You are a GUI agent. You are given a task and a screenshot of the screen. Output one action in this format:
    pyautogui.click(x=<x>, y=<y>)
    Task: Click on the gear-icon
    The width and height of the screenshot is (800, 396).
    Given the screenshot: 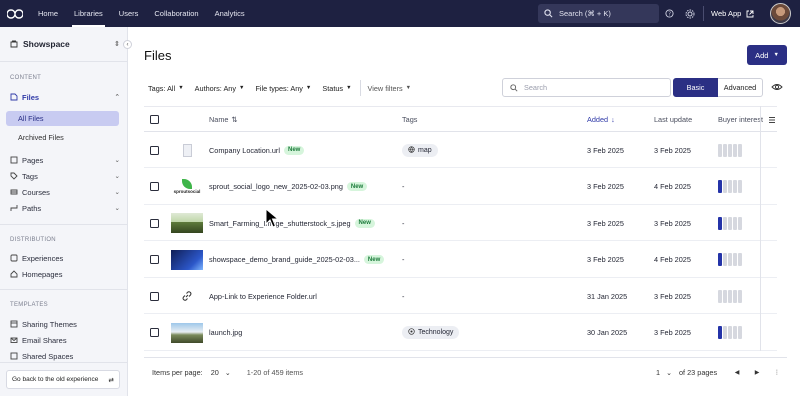 What is the action you would take?
    pyautogui.click(x=689, y=13)
    